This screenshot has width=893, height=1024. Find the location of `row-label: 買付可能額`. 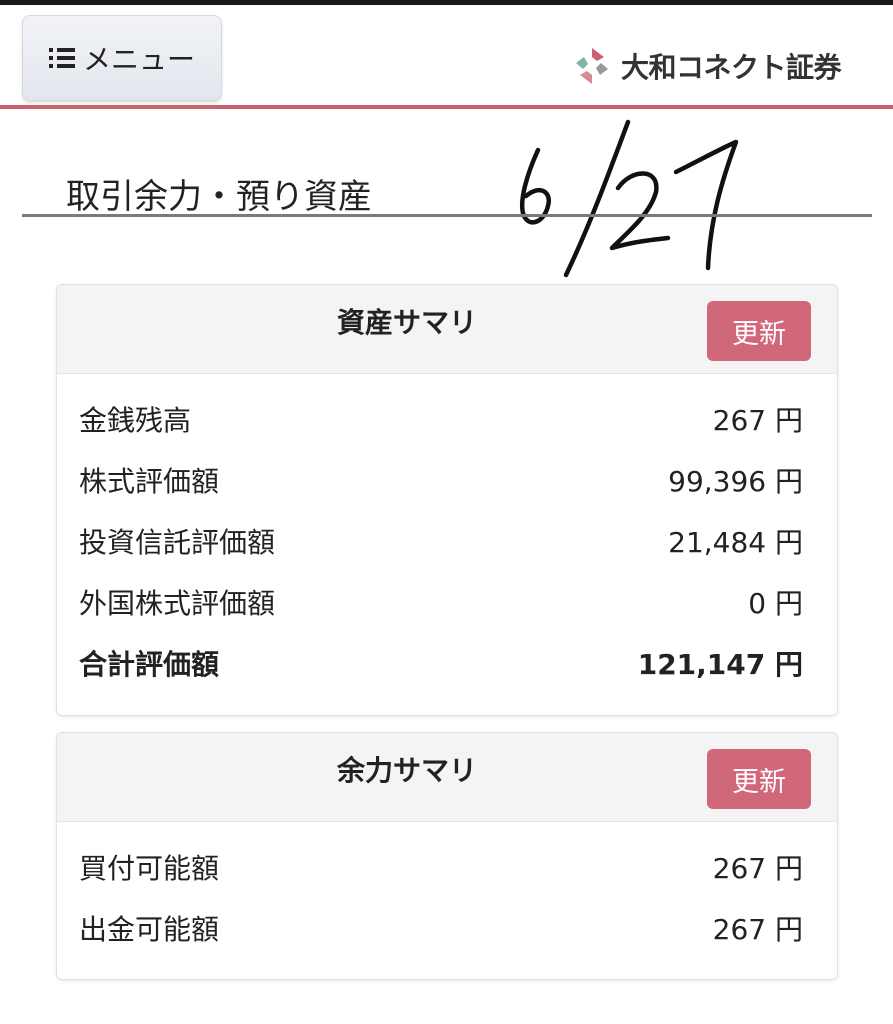

row-label: 買付可能額 is located at coordinates (149, 868).